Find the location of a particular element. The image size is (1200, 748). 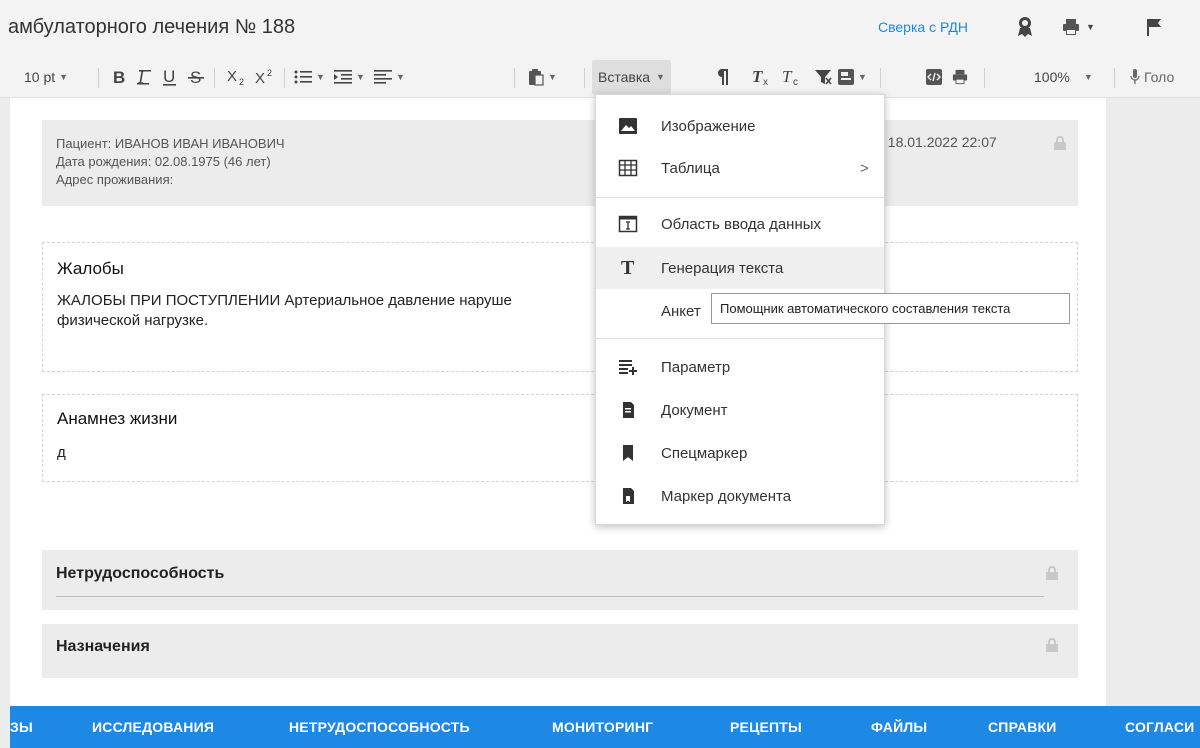

clear-format-icon: Tx is located at coordinates (762, 77).